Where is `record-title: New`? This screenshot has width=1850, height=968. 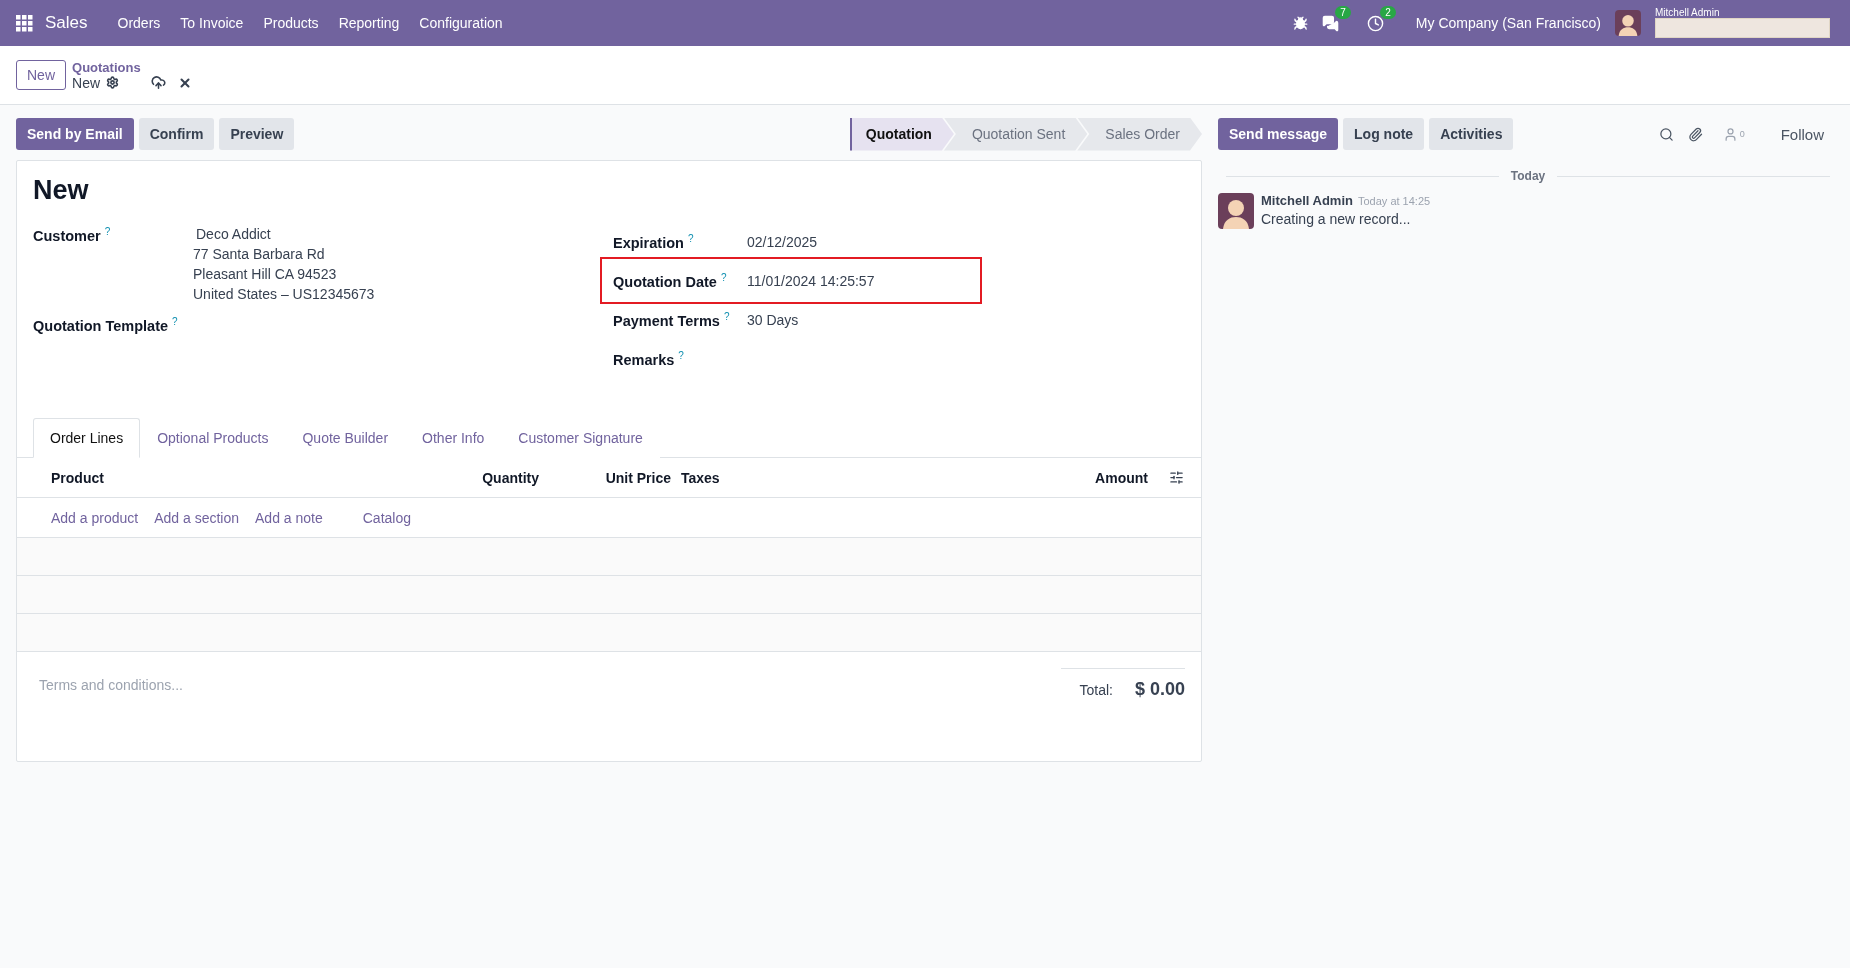 record-title: New is located at coordinates (61, 190).